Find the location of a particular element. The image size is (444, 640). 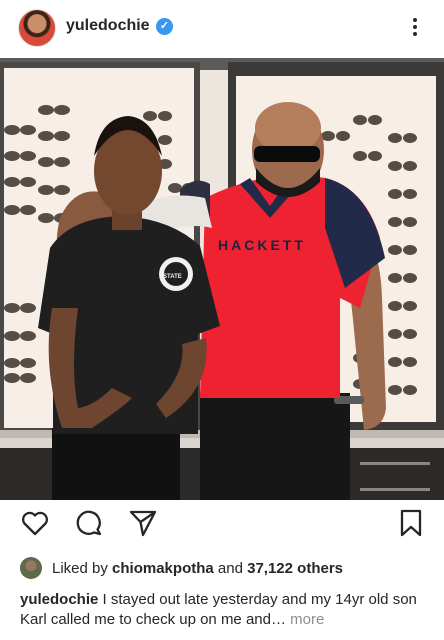

shirt-emblem-text: STATE is located at coordinates (172, 277).